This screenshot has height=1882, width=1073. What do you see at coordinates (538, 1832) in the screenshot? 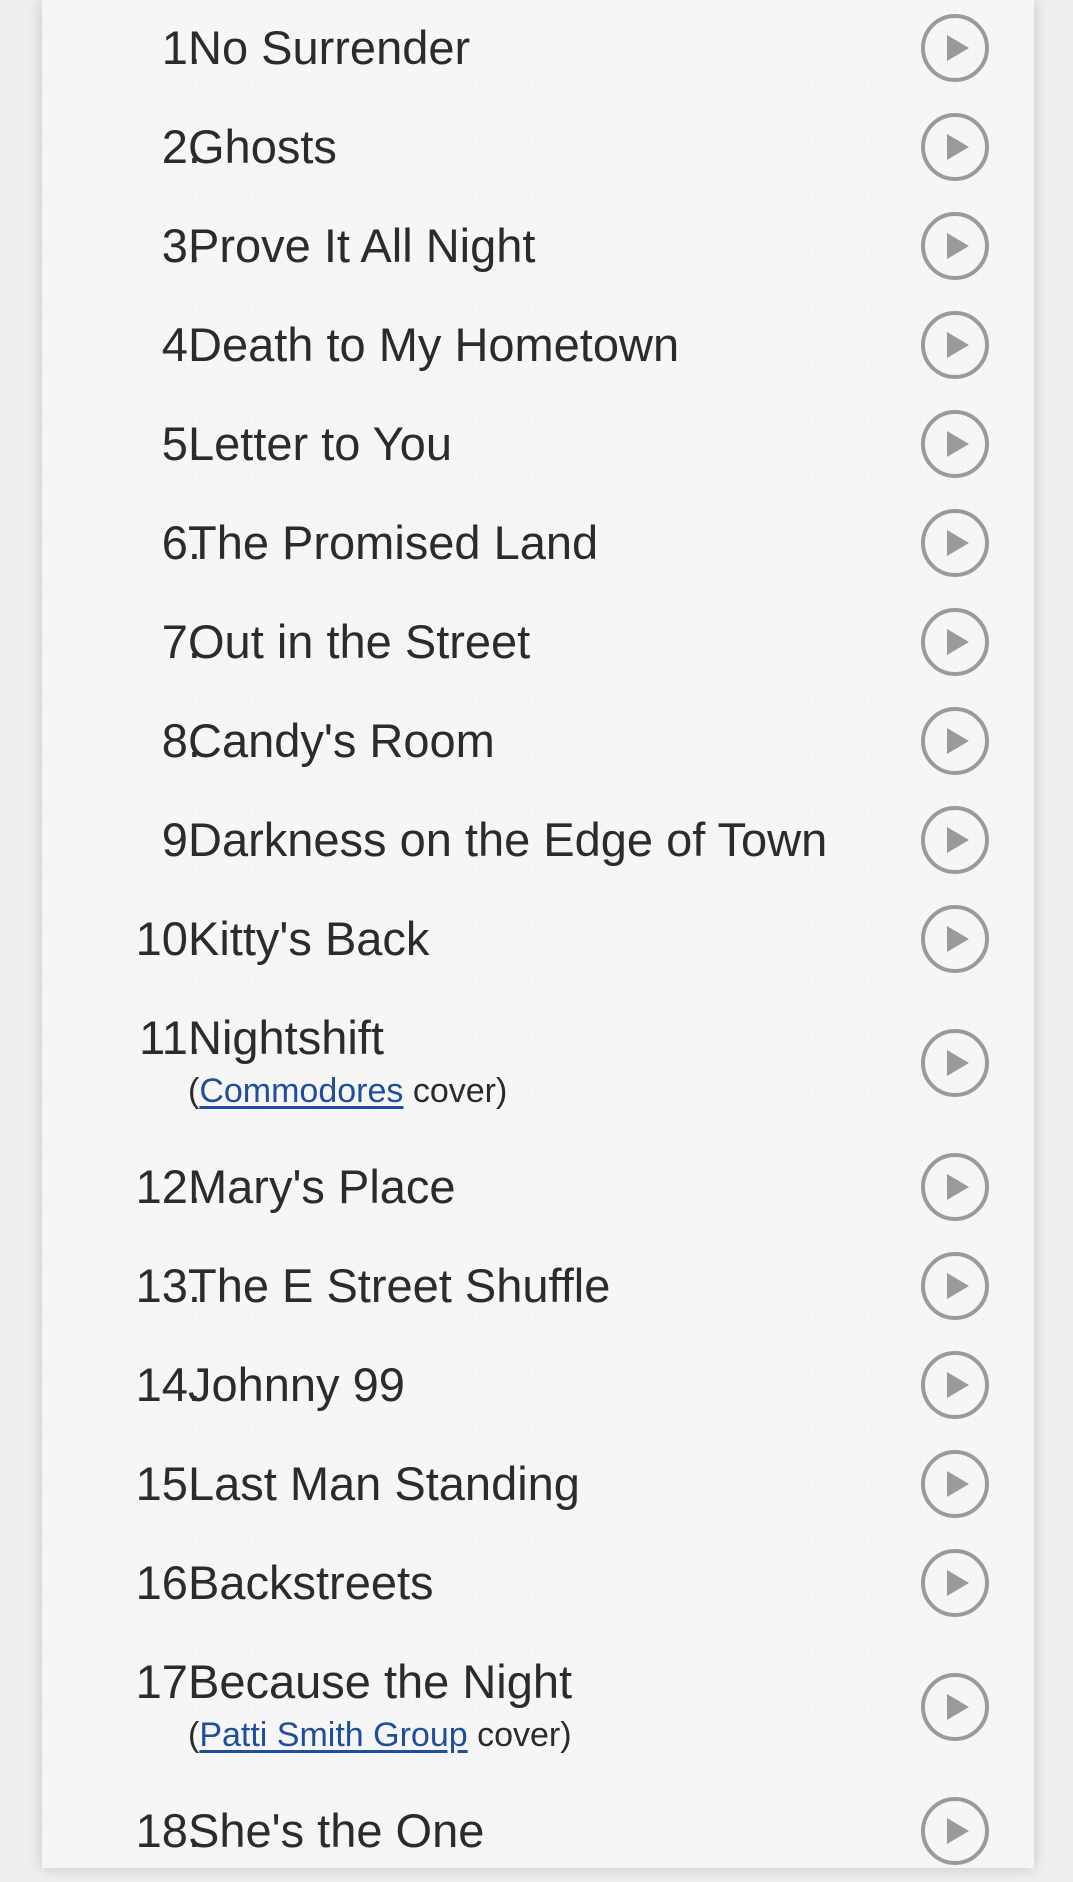
I see `song-item: 18. She's the One` at bounding box center [538, 1832].